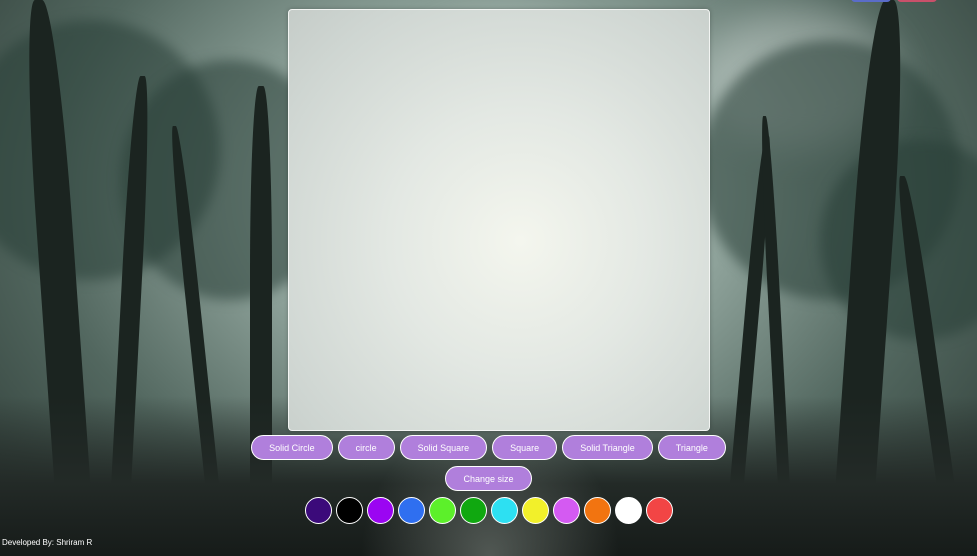  Describe the element at coordinates (597, 510) in the screenshot. I see `color-swatch-orange` at that location.